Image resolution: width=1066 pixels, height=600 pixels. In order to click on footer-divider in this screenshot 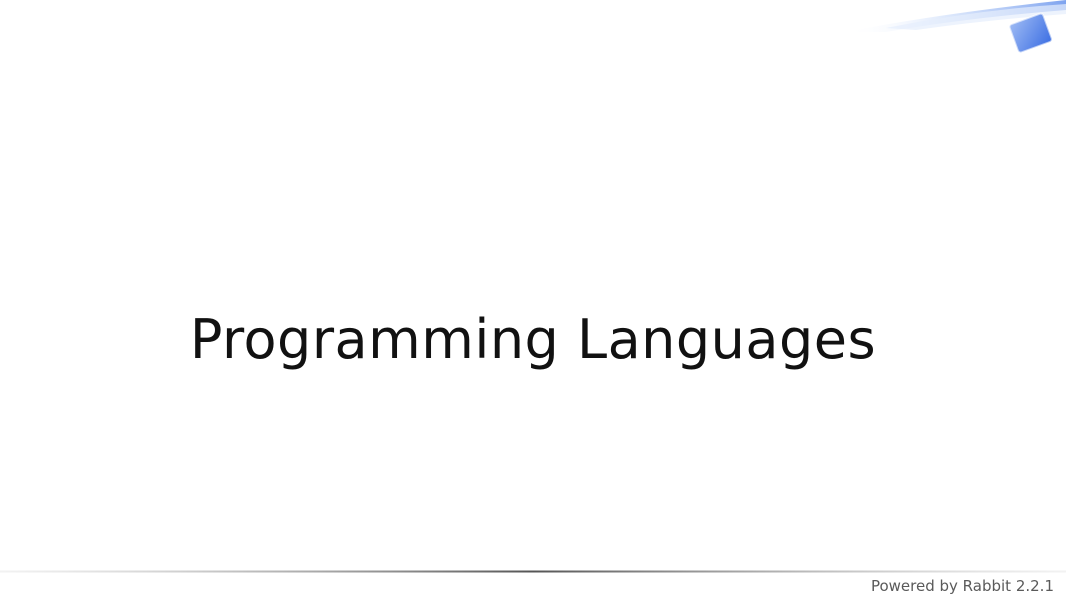, I will do `click(533, 571)`.